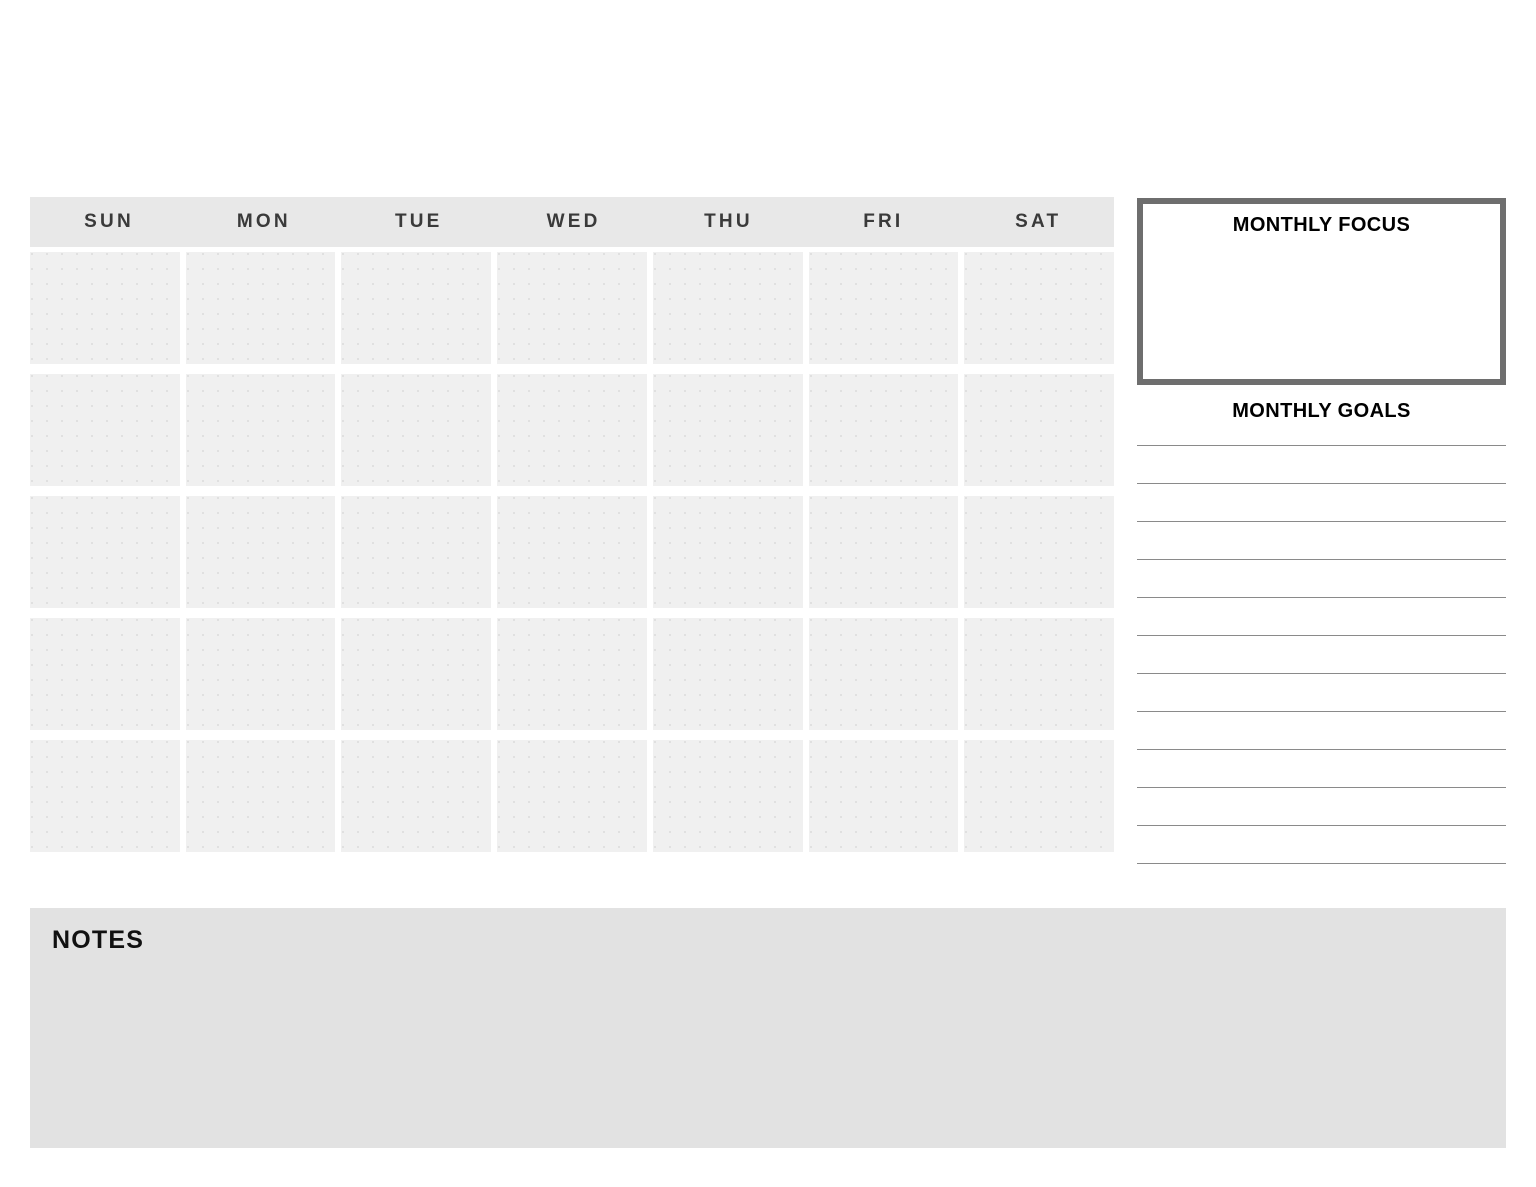 The width and height of the screenshot is (1536, 1187). What do you see at coordinates (1321, 225) in the screenshot?
I see `monthly-focus-title: MONTHLY FOCUS` at bounding box center [1321, 225].